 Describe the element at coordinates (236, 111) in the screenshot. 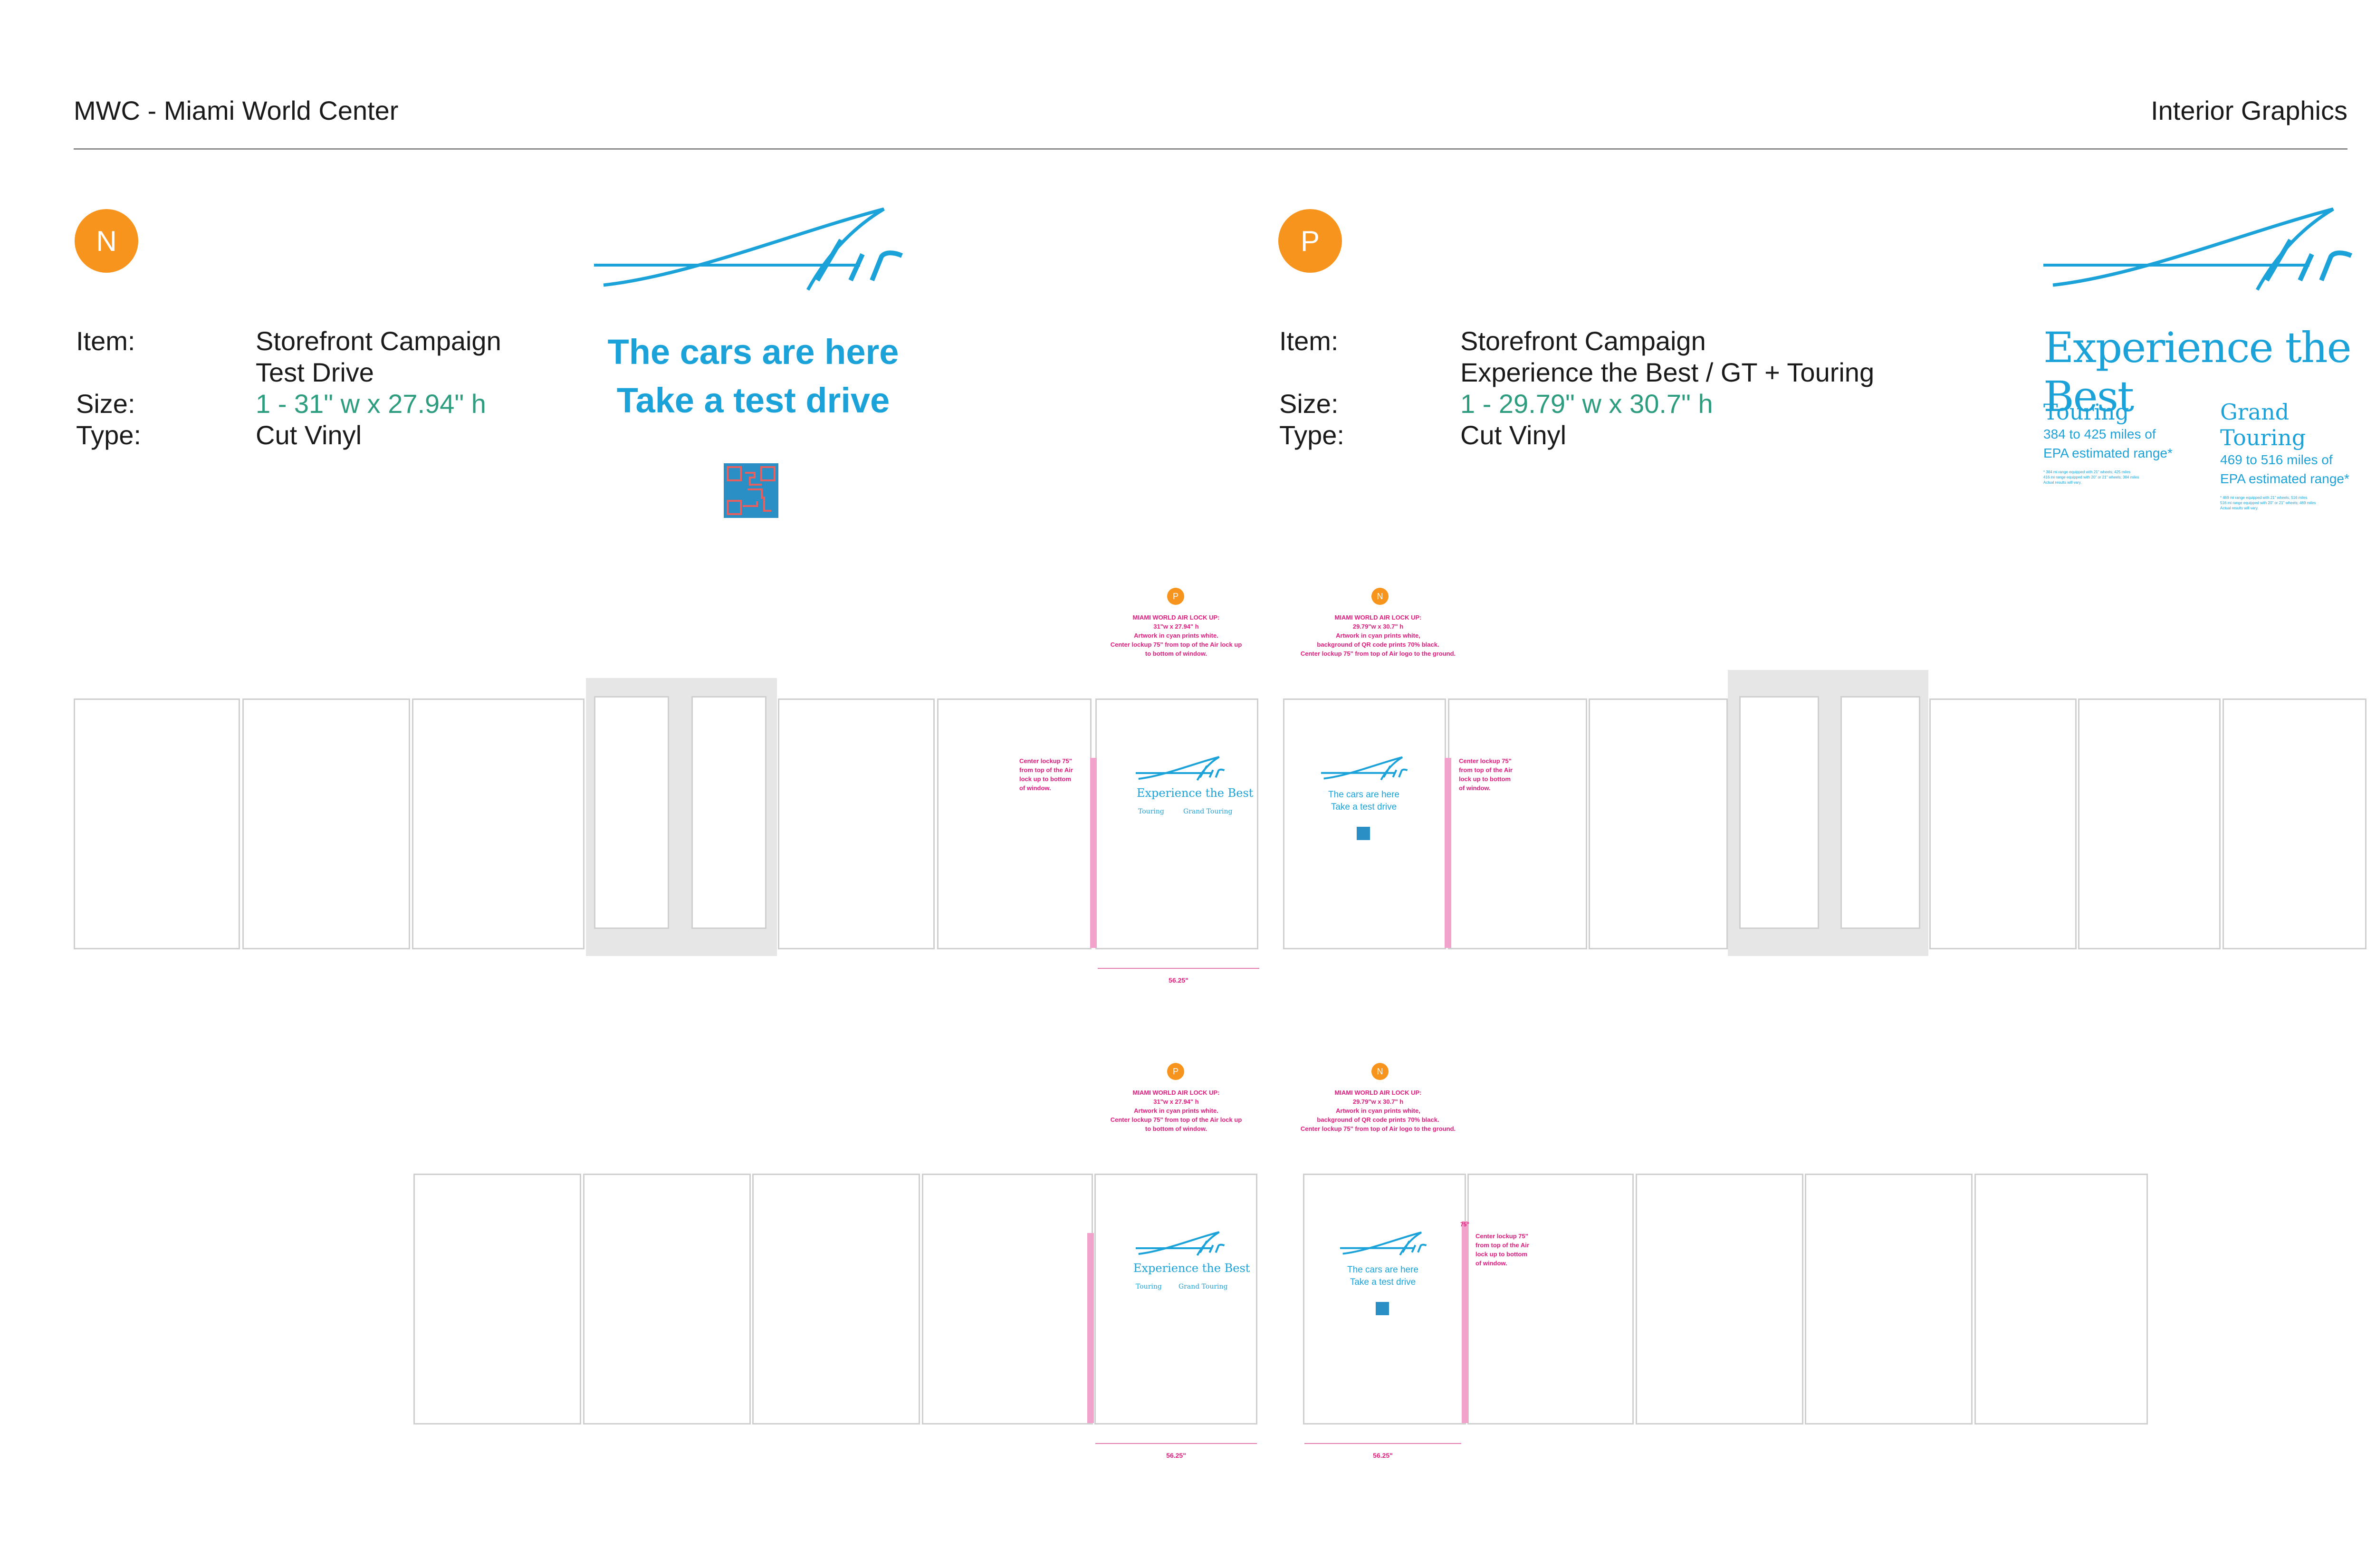

I see `project-title: MWC - Miami World Center` at that location.